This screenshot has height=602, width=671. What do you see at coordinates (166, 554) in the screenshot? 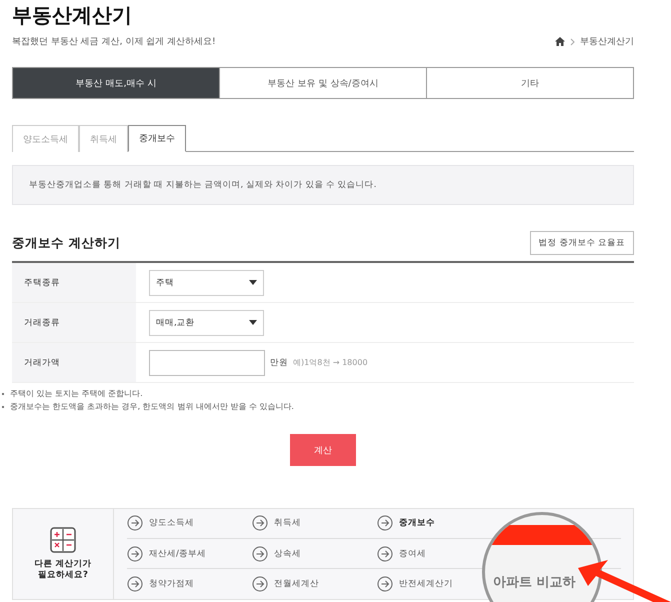
I see `calculator-link: 재산세/종부세` at bounding box center [166, 554].